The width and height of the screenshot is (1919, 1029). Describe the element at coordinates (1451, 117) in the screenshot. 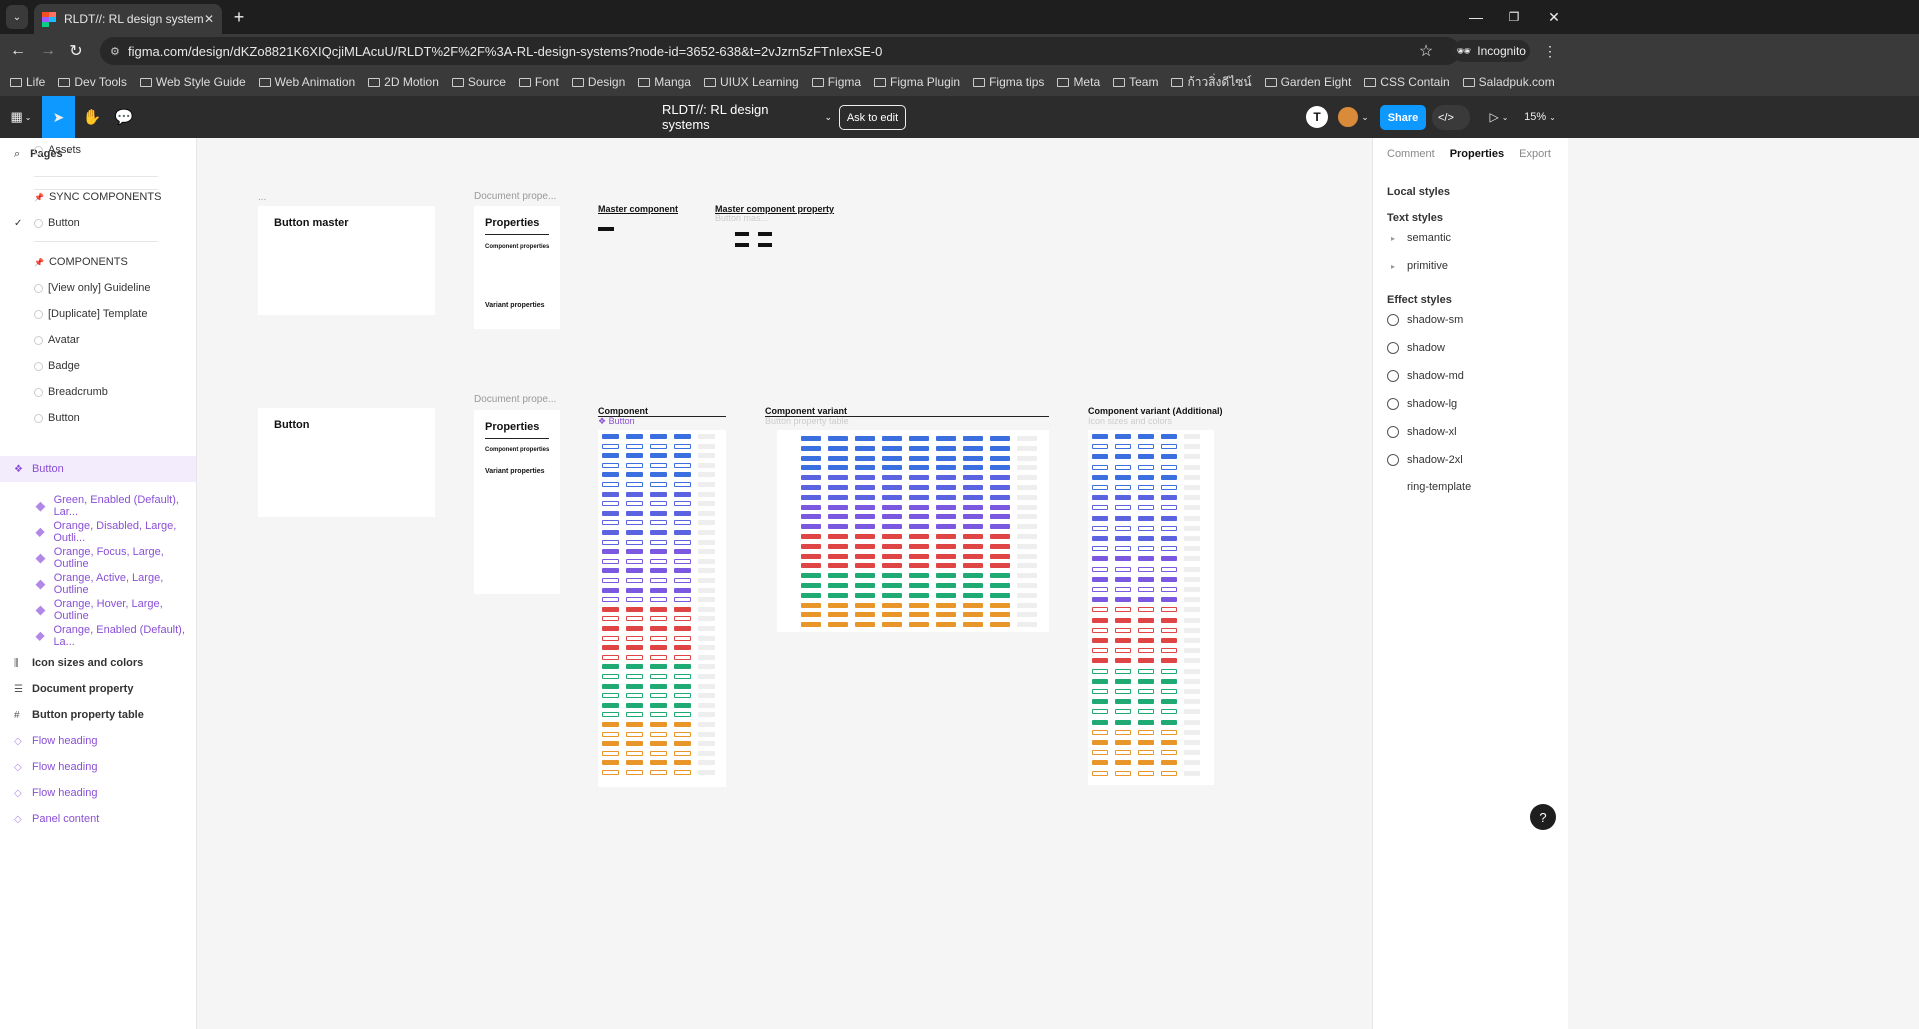

I see `dev-mode-toggle: </>` at that location.